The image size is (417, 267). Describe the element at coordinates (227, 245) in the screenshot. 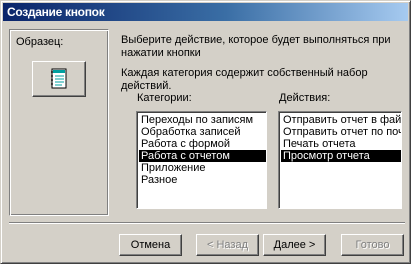

I see `back-button: < Назад` at that location.